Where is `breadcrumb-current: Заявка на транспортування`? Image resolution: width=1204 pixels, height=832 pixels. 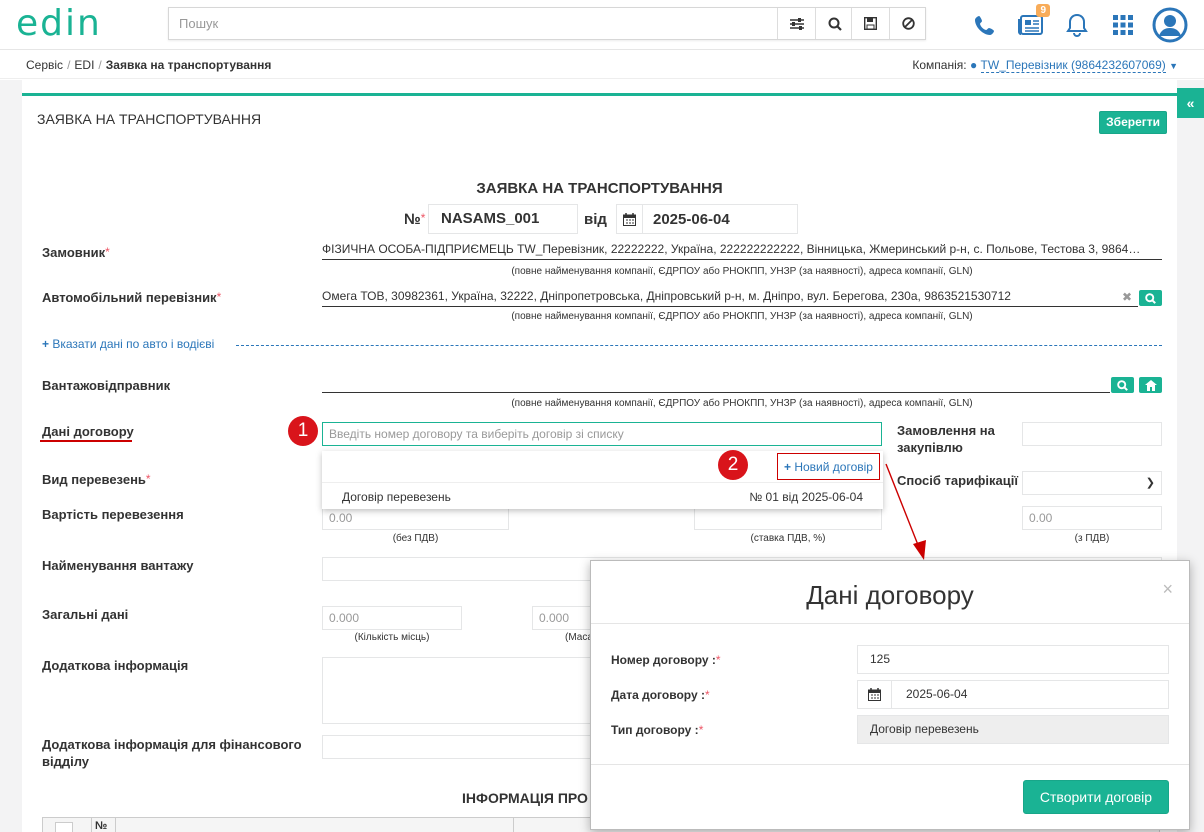 breadcrumb-current: Заявка на транспортування is located at coordinates (188, 65).